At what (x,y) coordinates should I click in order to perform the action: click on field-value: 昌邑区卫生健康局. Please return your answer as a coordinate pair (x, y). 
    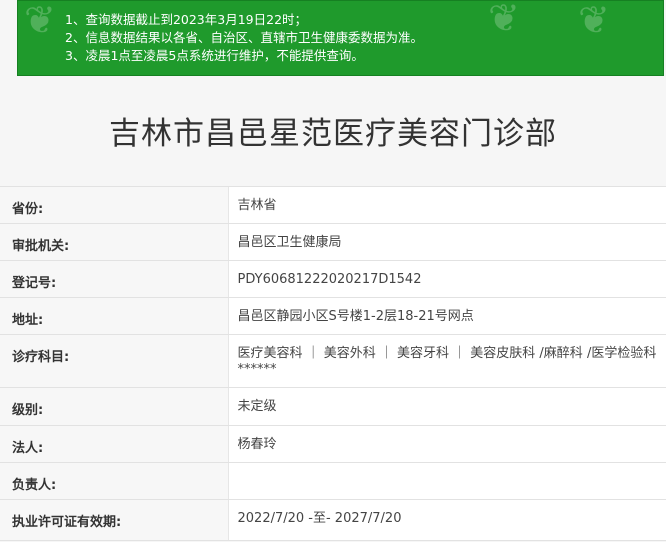
    Looking at the image, I should click on (446, 242).